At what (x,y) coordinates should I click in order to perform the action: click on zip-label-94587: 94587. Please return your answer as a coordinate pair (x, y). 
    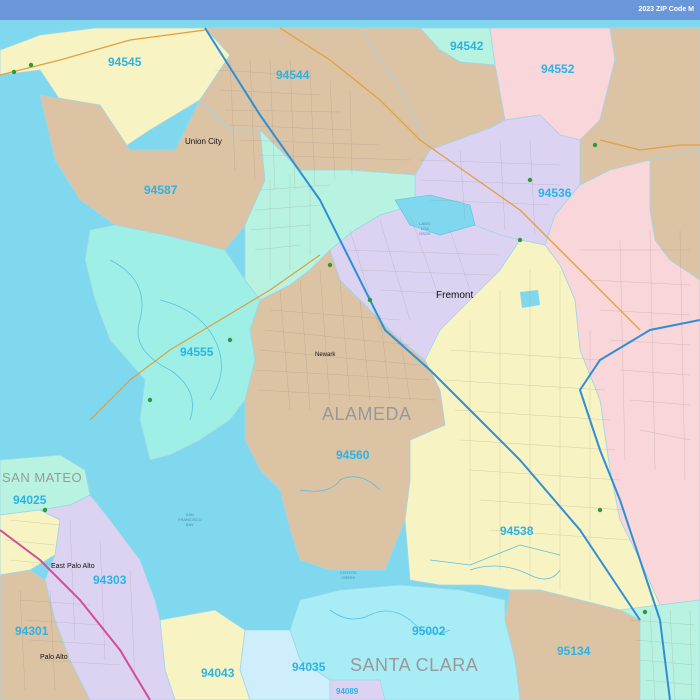
    Looking at the image, I should click on (161, 190).